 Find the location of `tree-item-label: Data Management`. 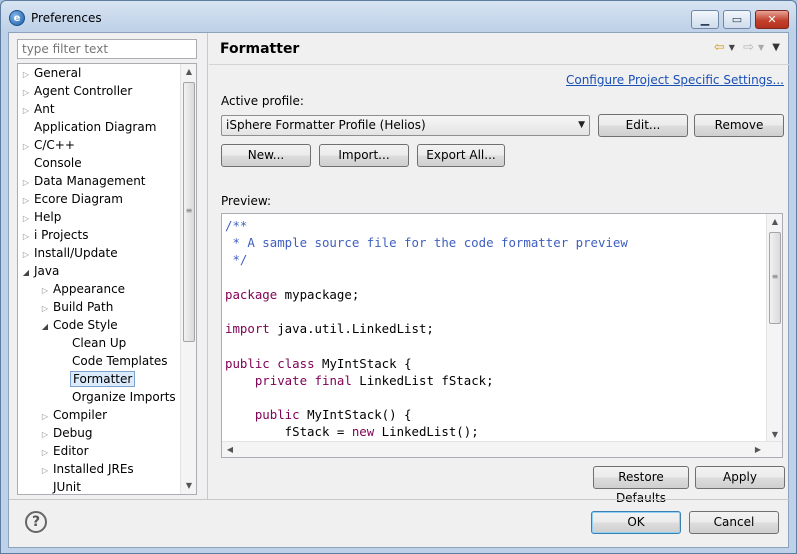

tree-item-label: Data Management is located at coordinates (90, 181).